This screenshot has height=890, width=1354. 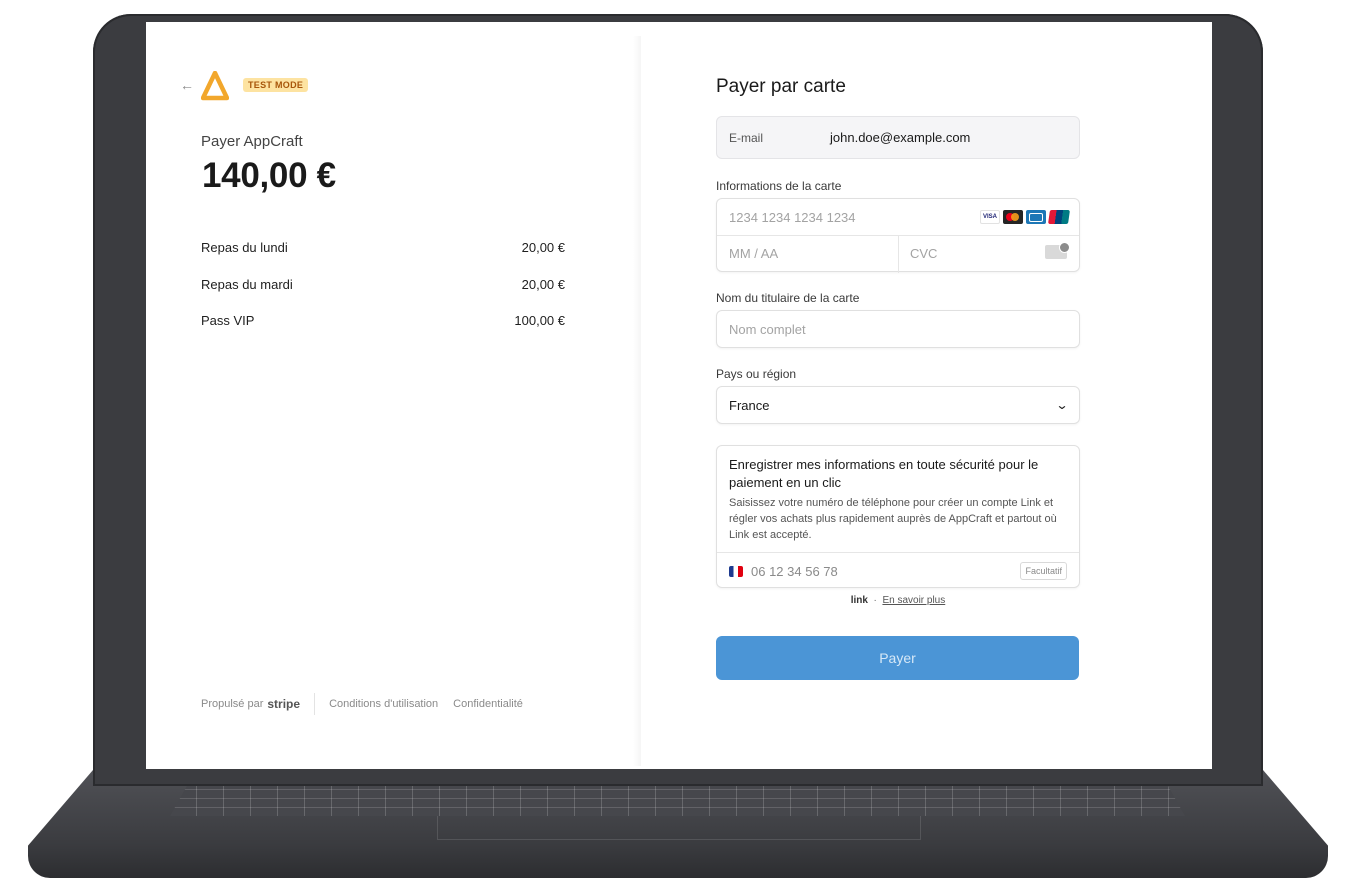 I want to click on line-item-name: Repas du mardi, so click(x=247, y=284).